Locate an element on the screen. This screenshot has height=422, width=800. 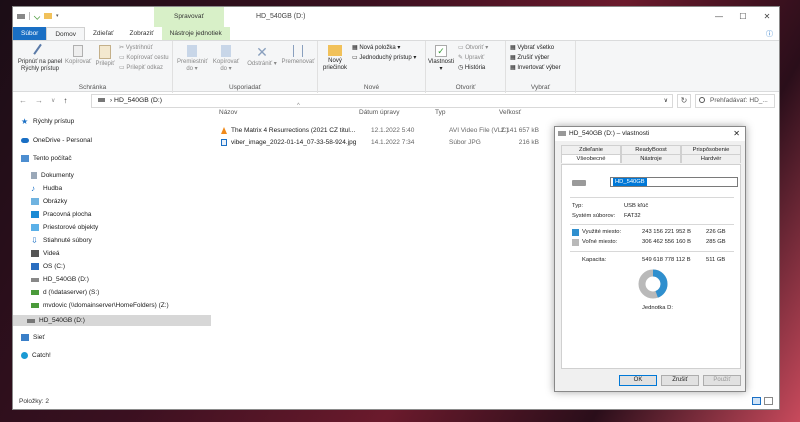
refresh-button: ↻ is located at coordinates (684, 101).